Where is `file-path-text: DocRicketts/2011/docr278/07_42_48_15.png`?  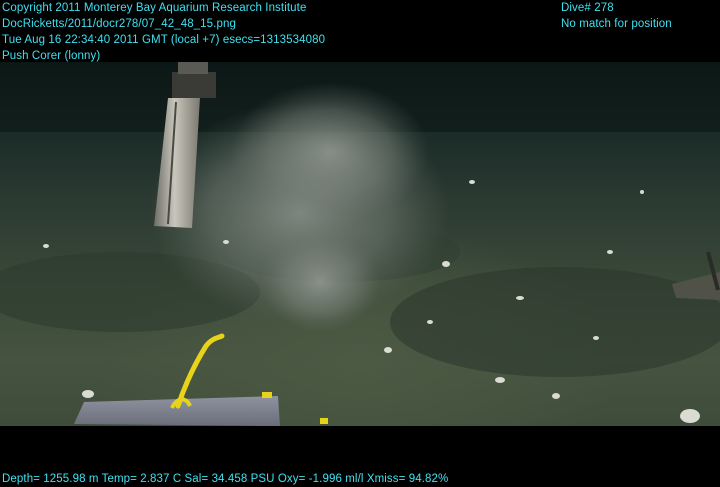 file-path-text: DocRicketts/2011/docr278/07_42_48_15.png is located at coordinates (119, 24).